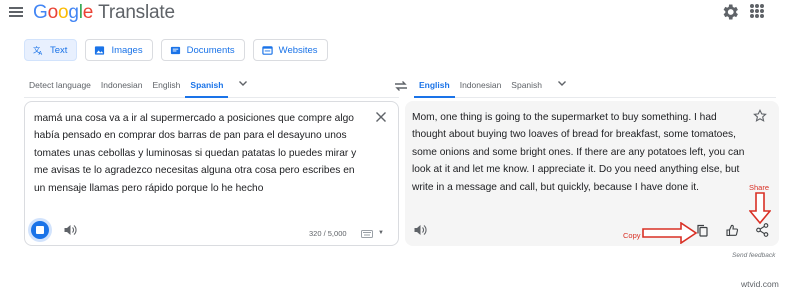  I want to click on stop-icon, so click(40, 230).